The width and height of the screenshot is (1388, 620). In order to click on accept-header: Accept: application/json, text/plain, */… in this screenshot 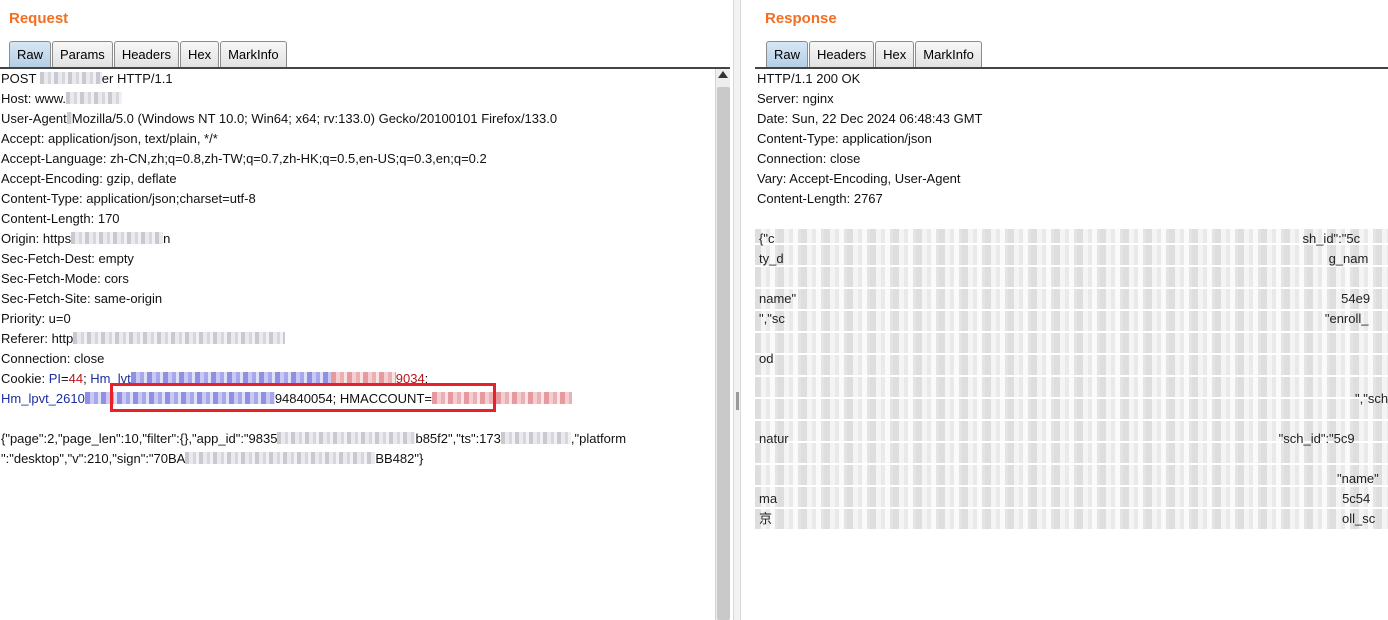, I will do `click(109, 138)`.